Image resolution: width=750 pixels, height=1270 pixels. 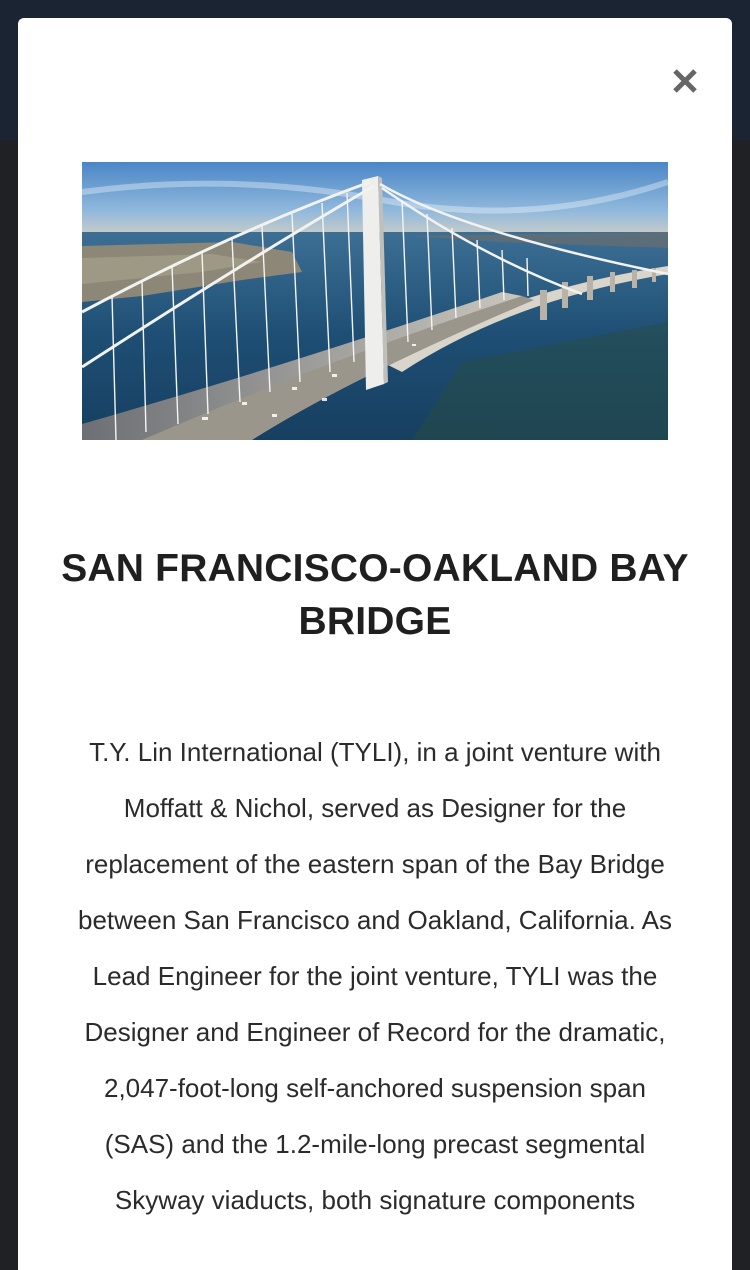 I want to click on project-title: SAN FRANCISCO-OAKLAND BAY BRIDGE, so click(x=375, y=595).